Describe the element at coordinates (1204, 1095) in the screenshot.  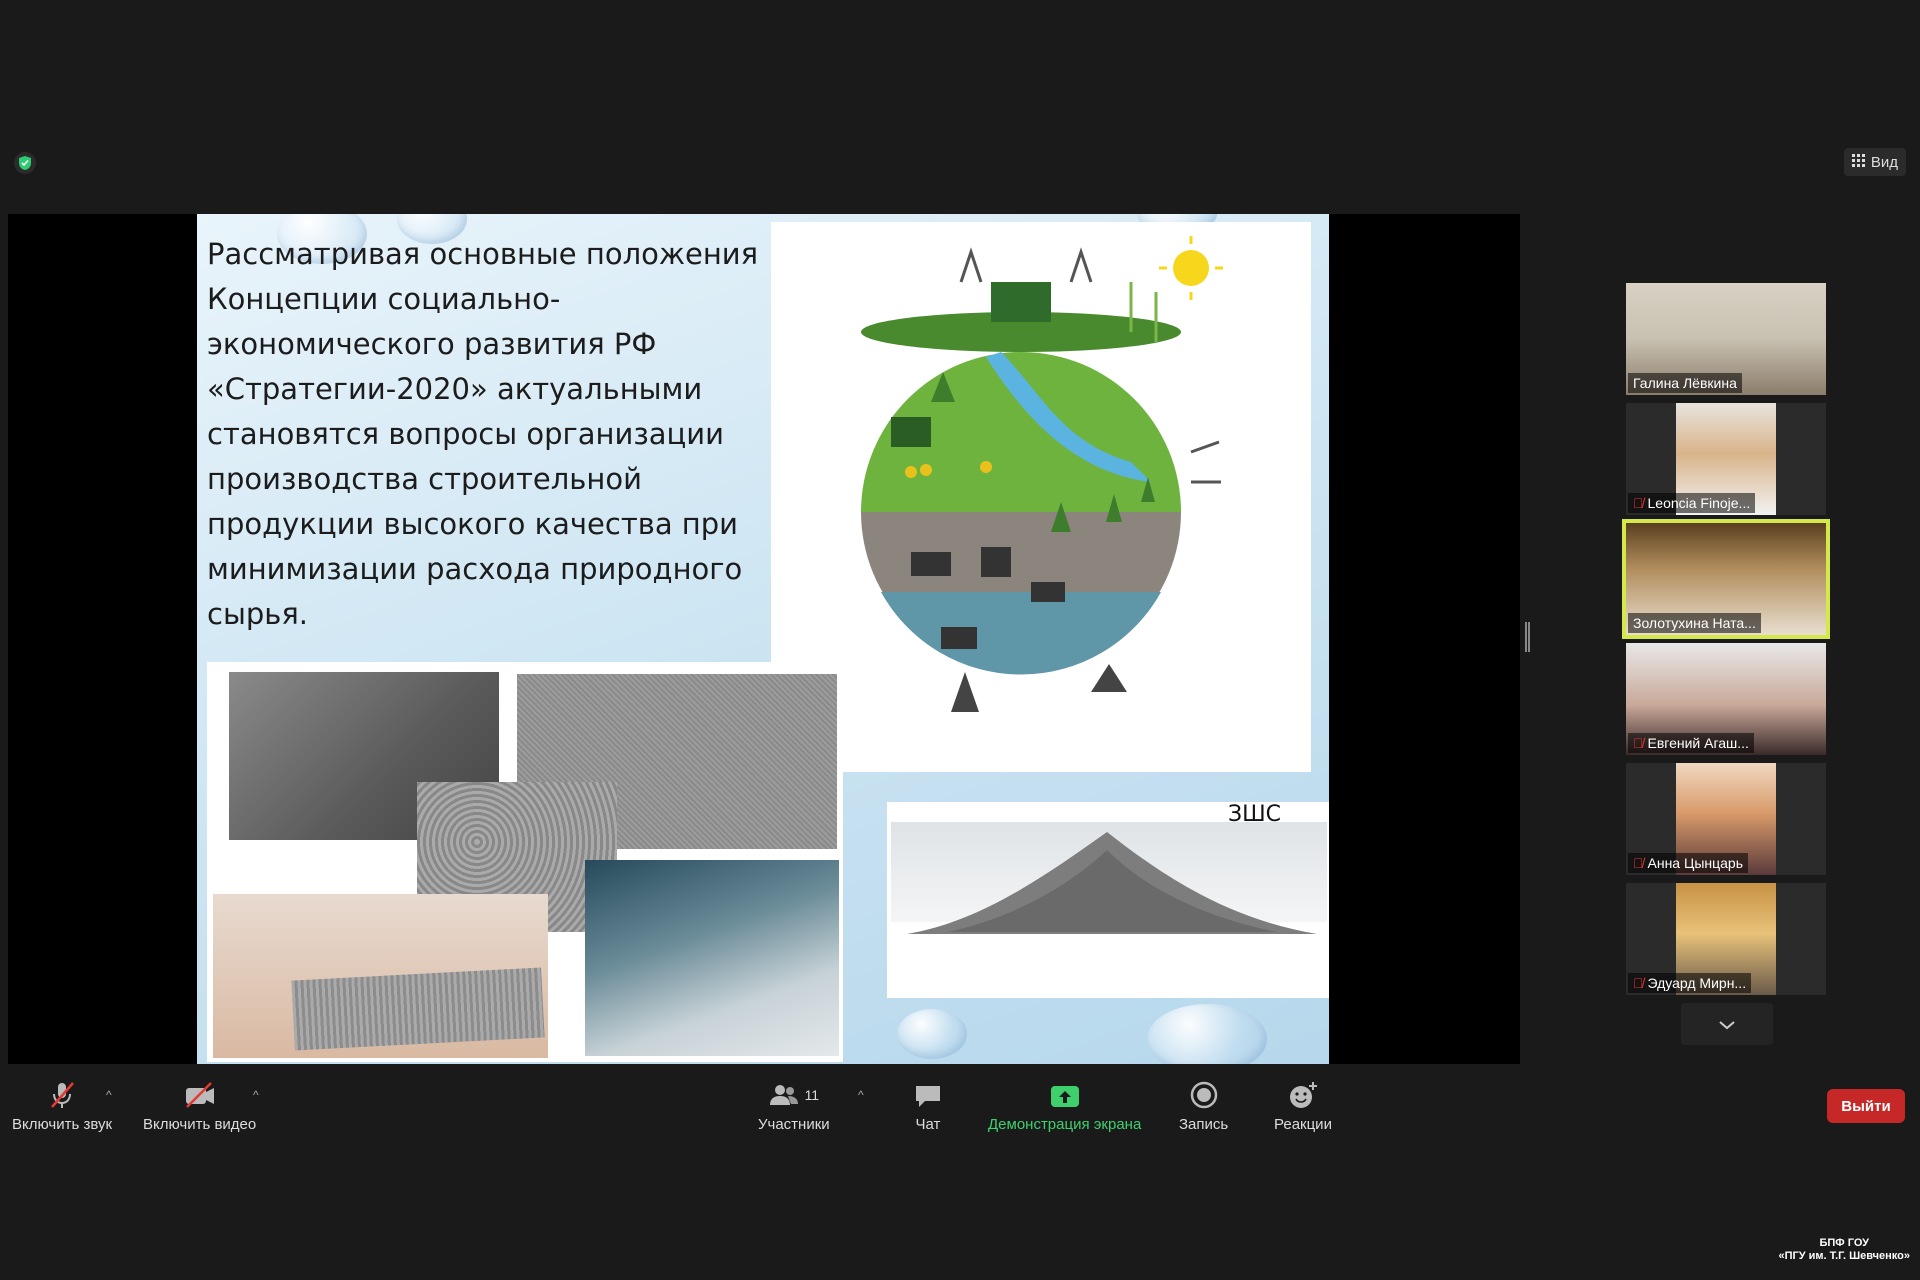
I see `record-icon` at that location.